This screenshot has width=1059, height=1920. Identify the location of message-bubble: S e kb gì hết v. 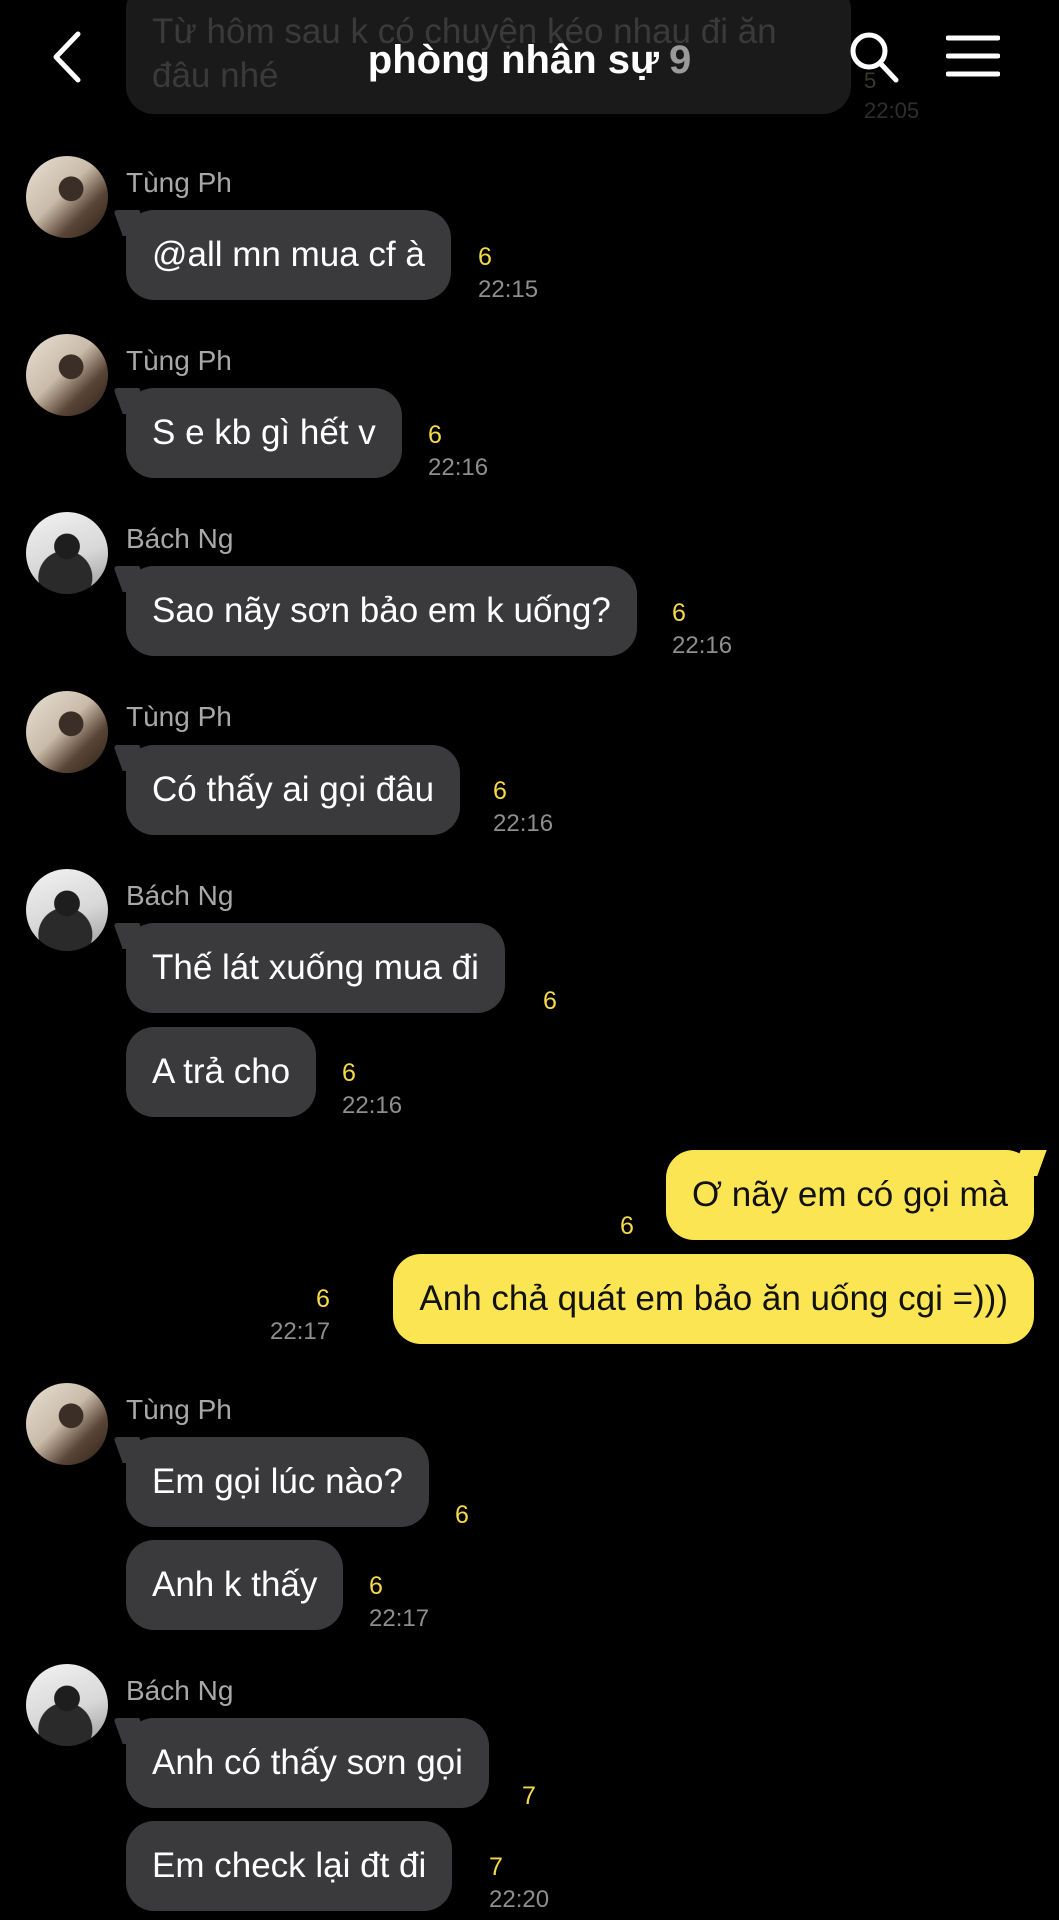
(264, 433).